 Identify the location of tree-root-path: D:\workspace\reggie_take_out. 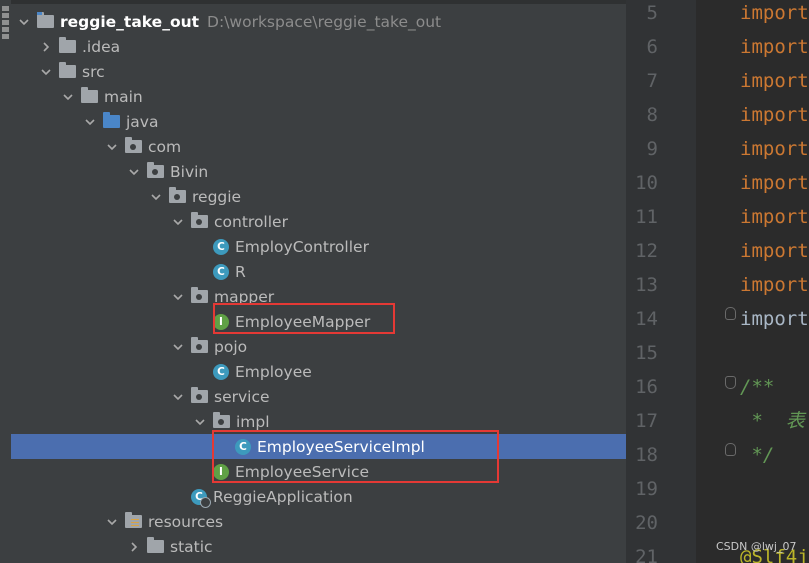
(324, 21).